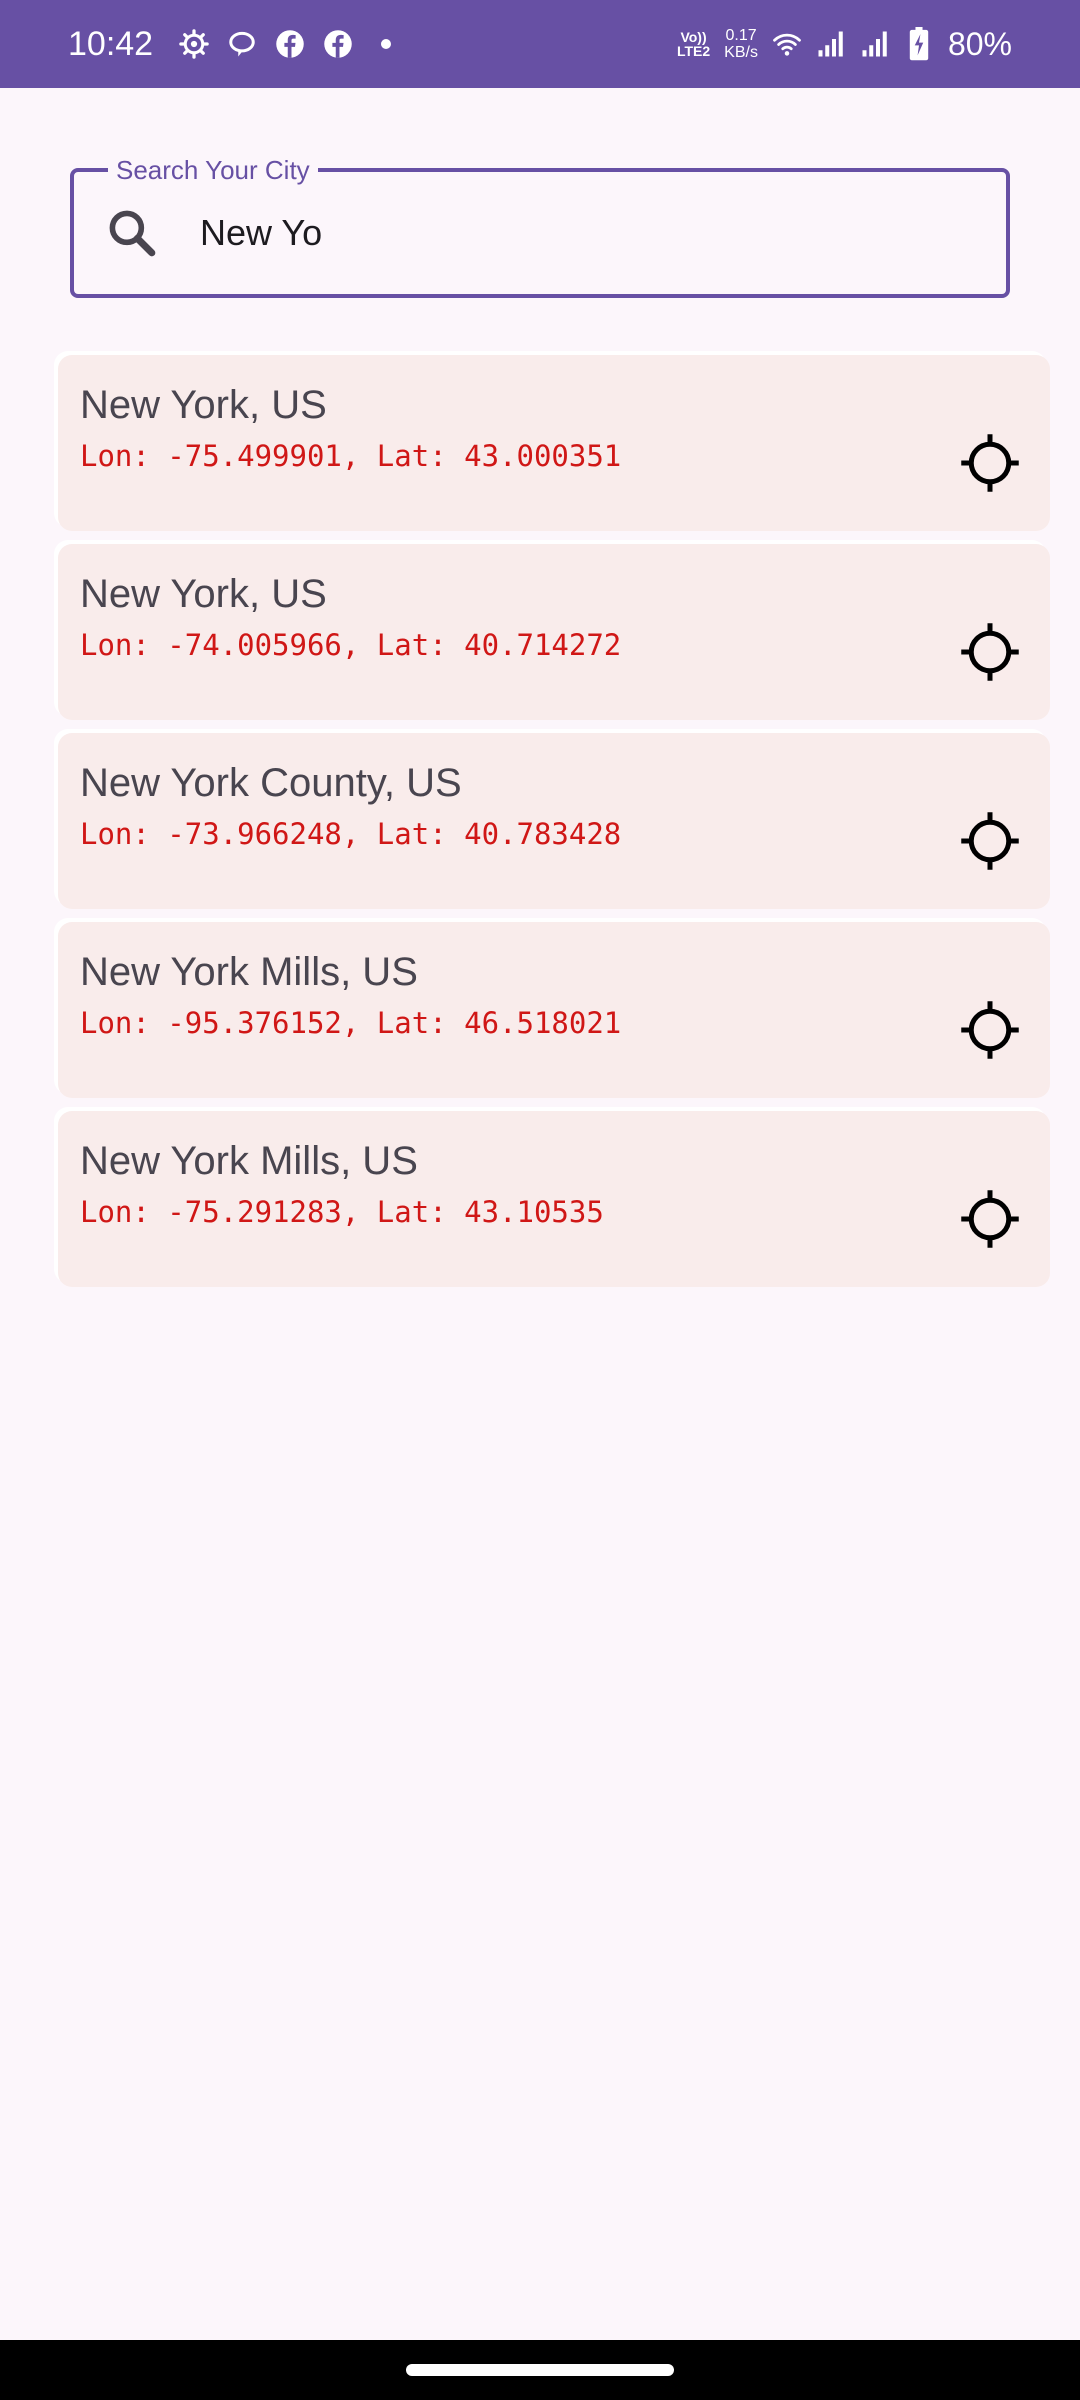 This screenshot has height=2400, width=1080. I want to click on chat-bubble-icon, so click(242, 44).